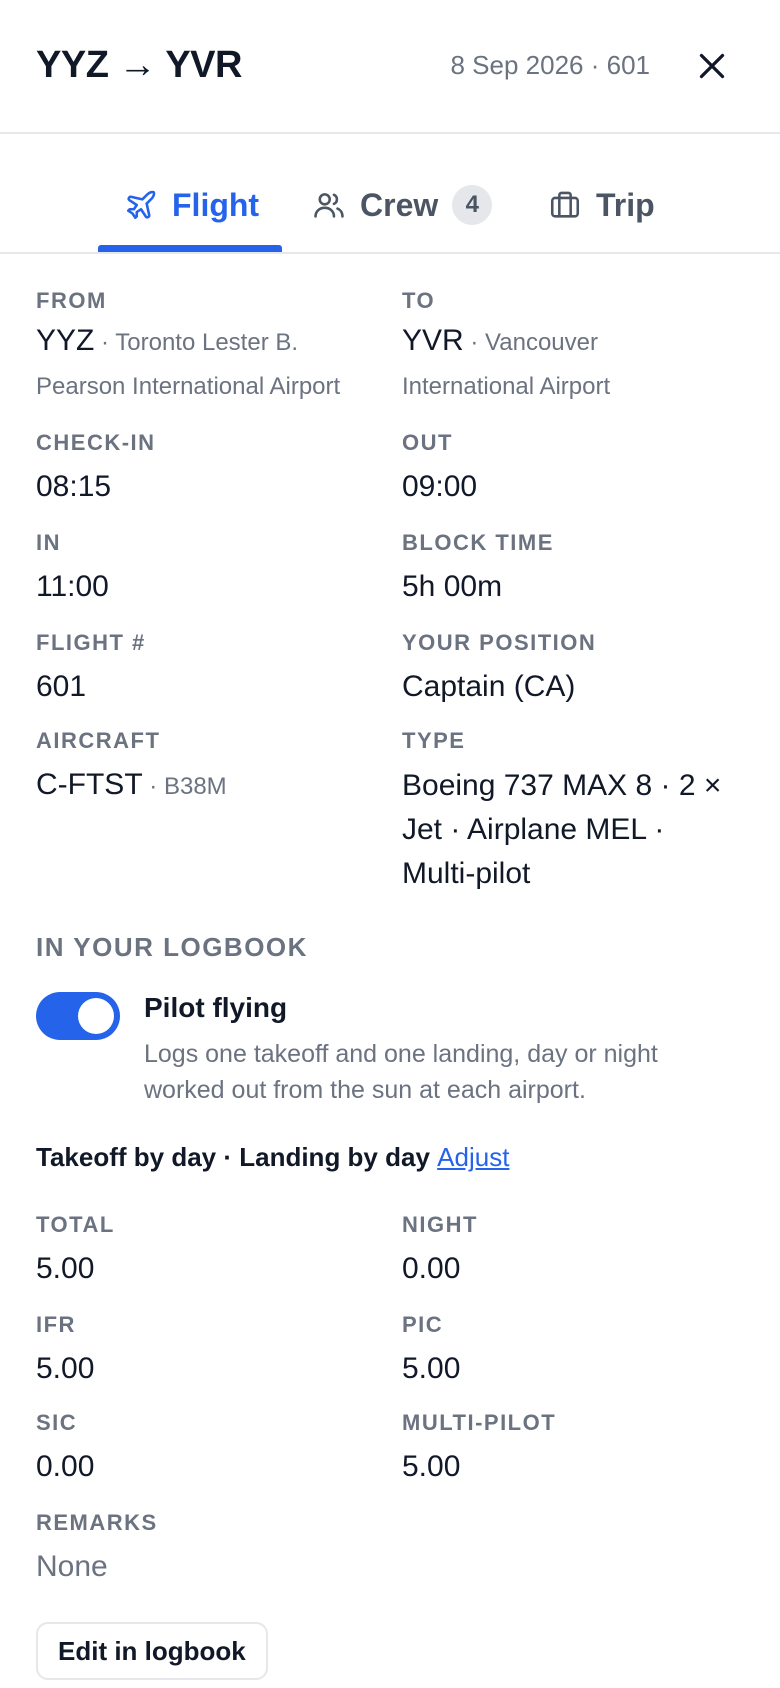  Describe the element at coordinates (499, 642) in the screenshot. I see `position-label: YOUR POSITION` at that location.